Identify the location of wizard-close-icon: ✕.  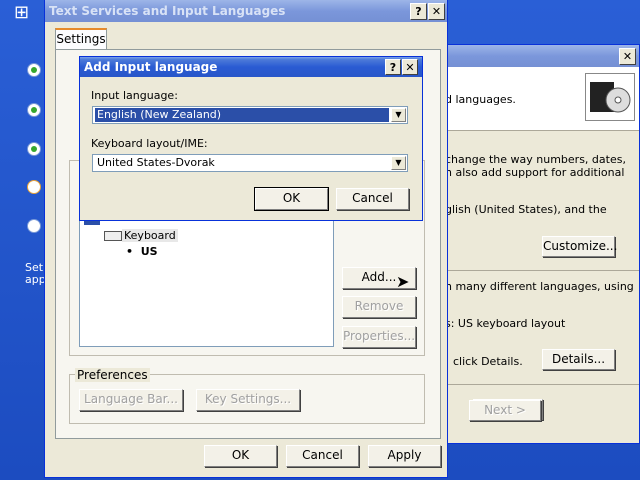
(627, 56).